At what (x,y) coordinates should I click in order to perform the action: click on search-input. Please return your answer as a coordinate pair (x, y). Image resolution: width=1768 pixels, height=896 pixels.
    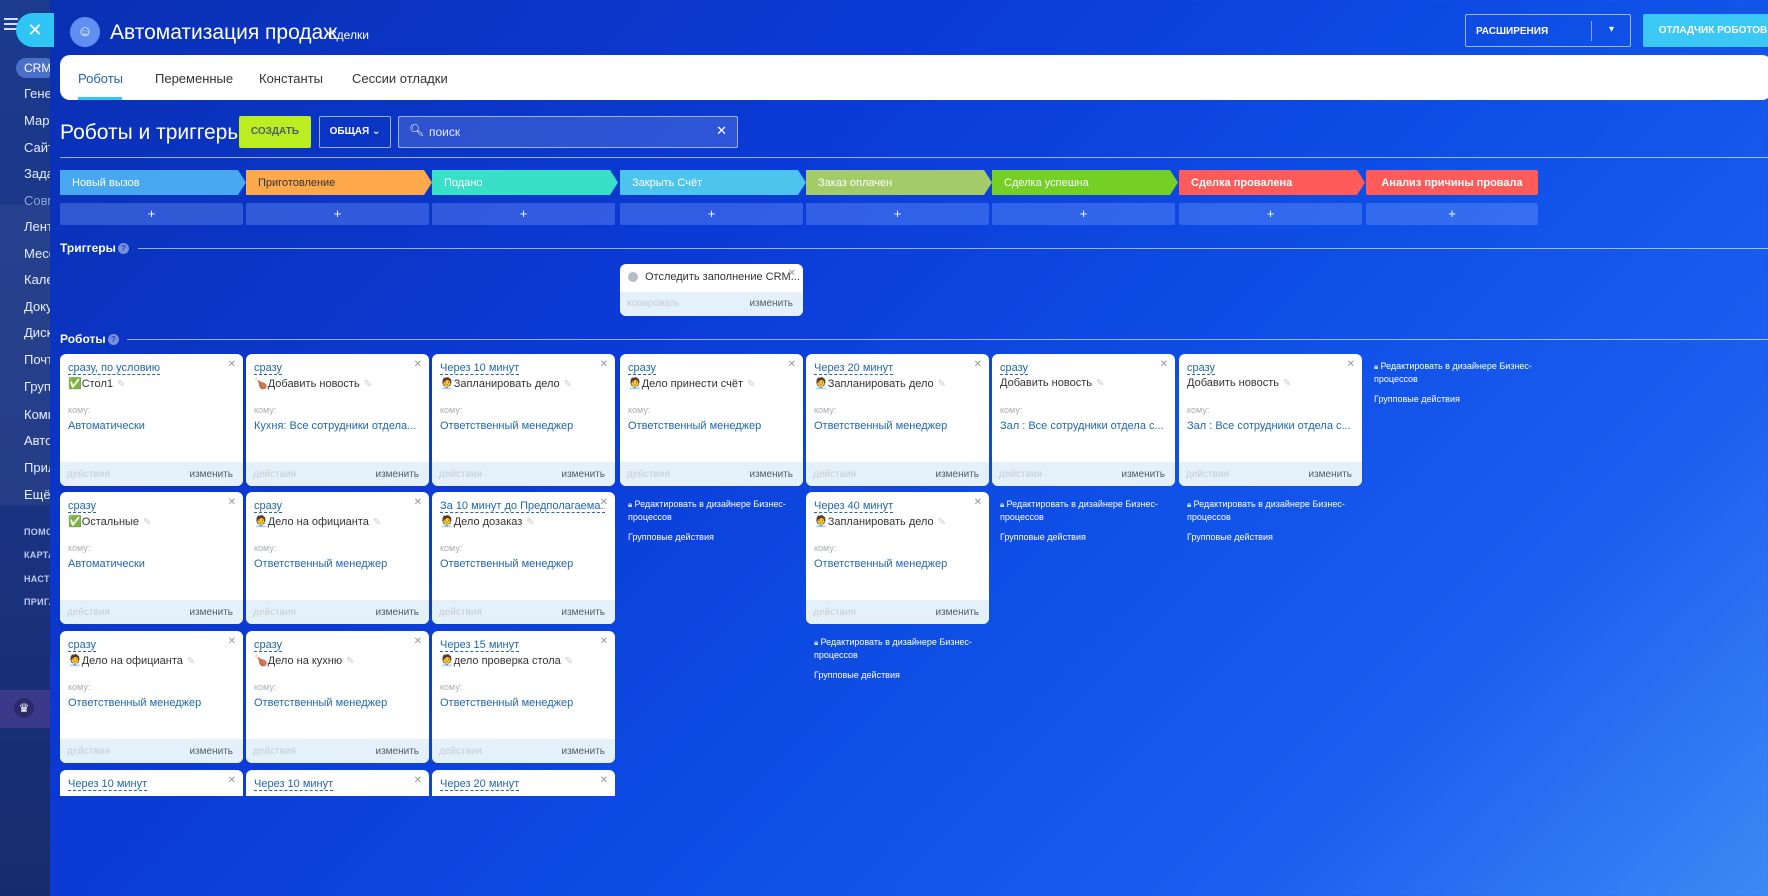
    Looking at the image, I should click on (564, 132).